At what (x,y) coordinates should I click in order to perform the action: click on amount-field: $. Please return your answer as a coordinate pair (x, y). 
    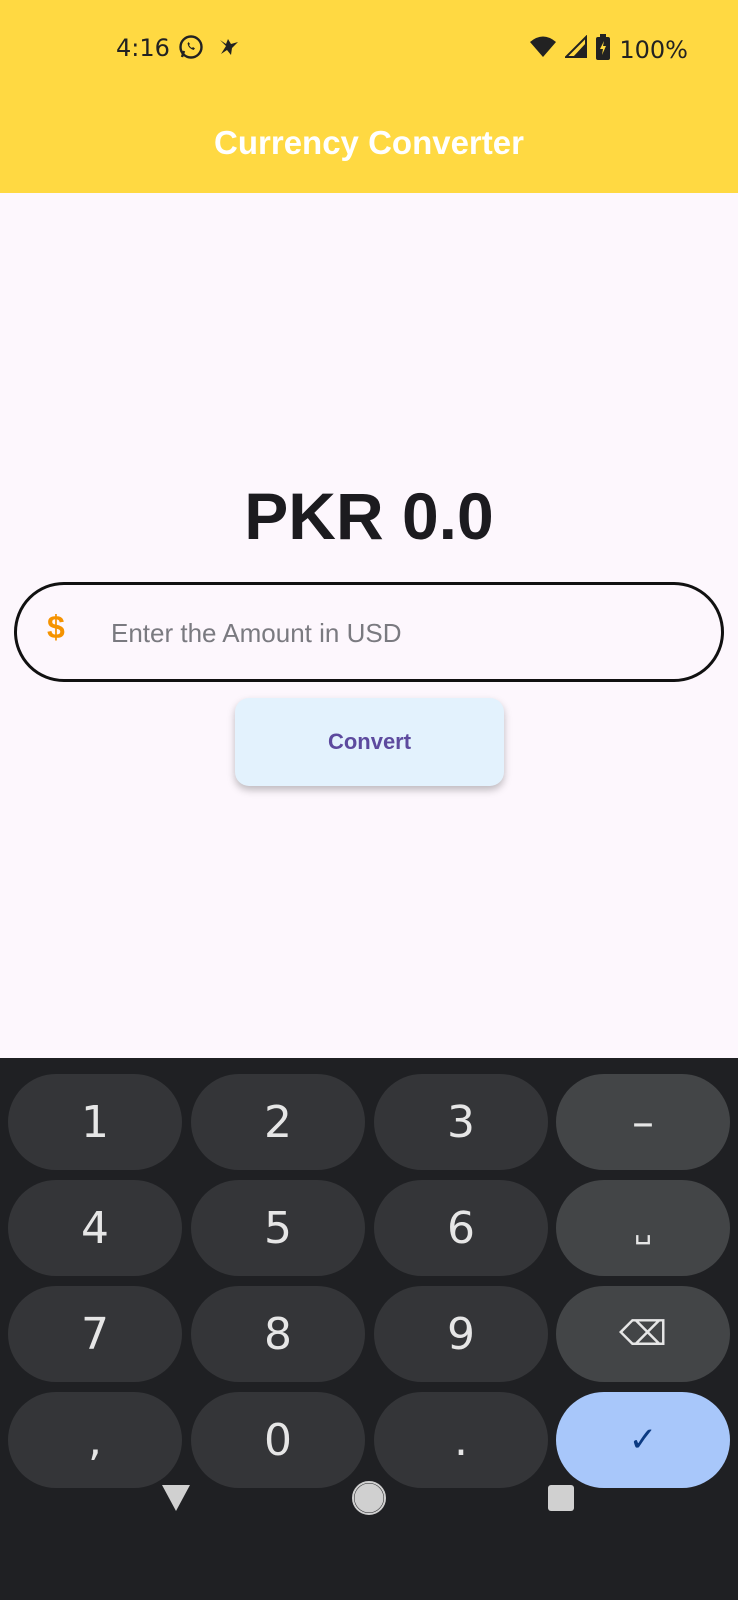
    Looking at the image, I should click on (369, 632).